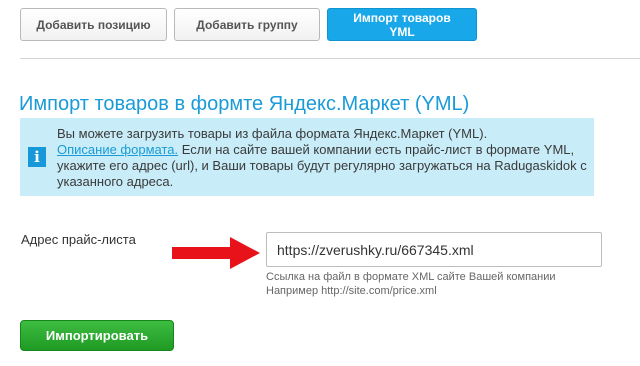 The width and height of the screenshot is (640, 366). Describe the element at coordinates (93, 24) in the screenshot. I see `tab-add-position: Добавить позицию` at that location.